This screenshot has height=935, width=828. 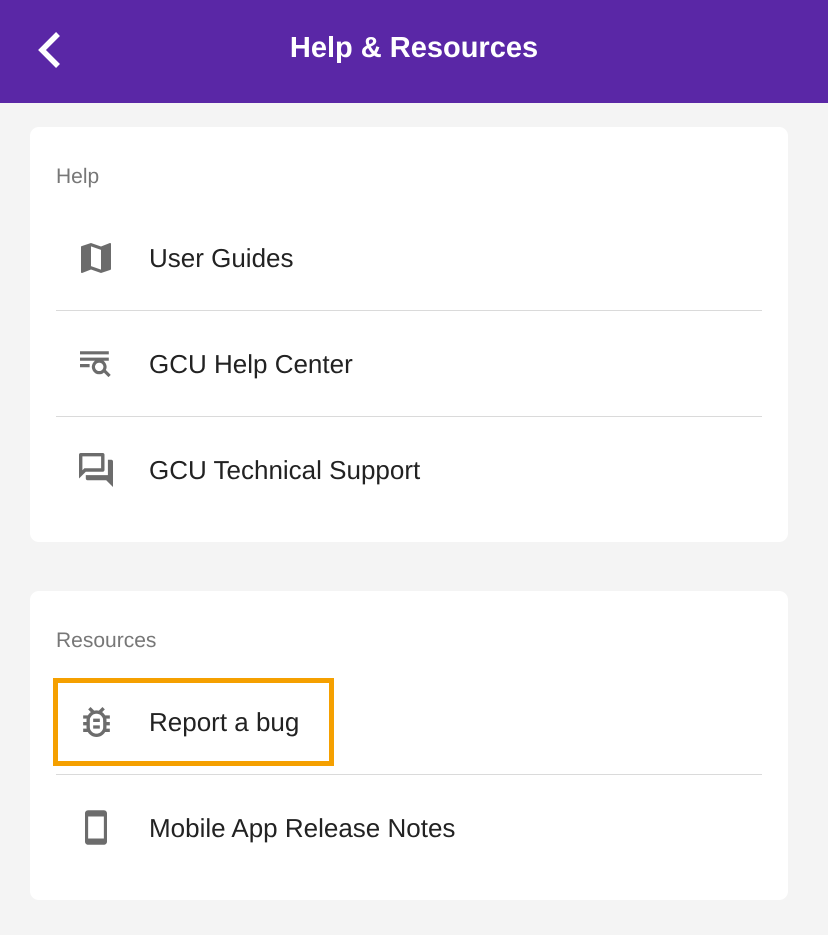 What do you see at coordinates (107, 641) in the screenshot?
I see `section-heading: Resources` at bounding box center [107, 641].